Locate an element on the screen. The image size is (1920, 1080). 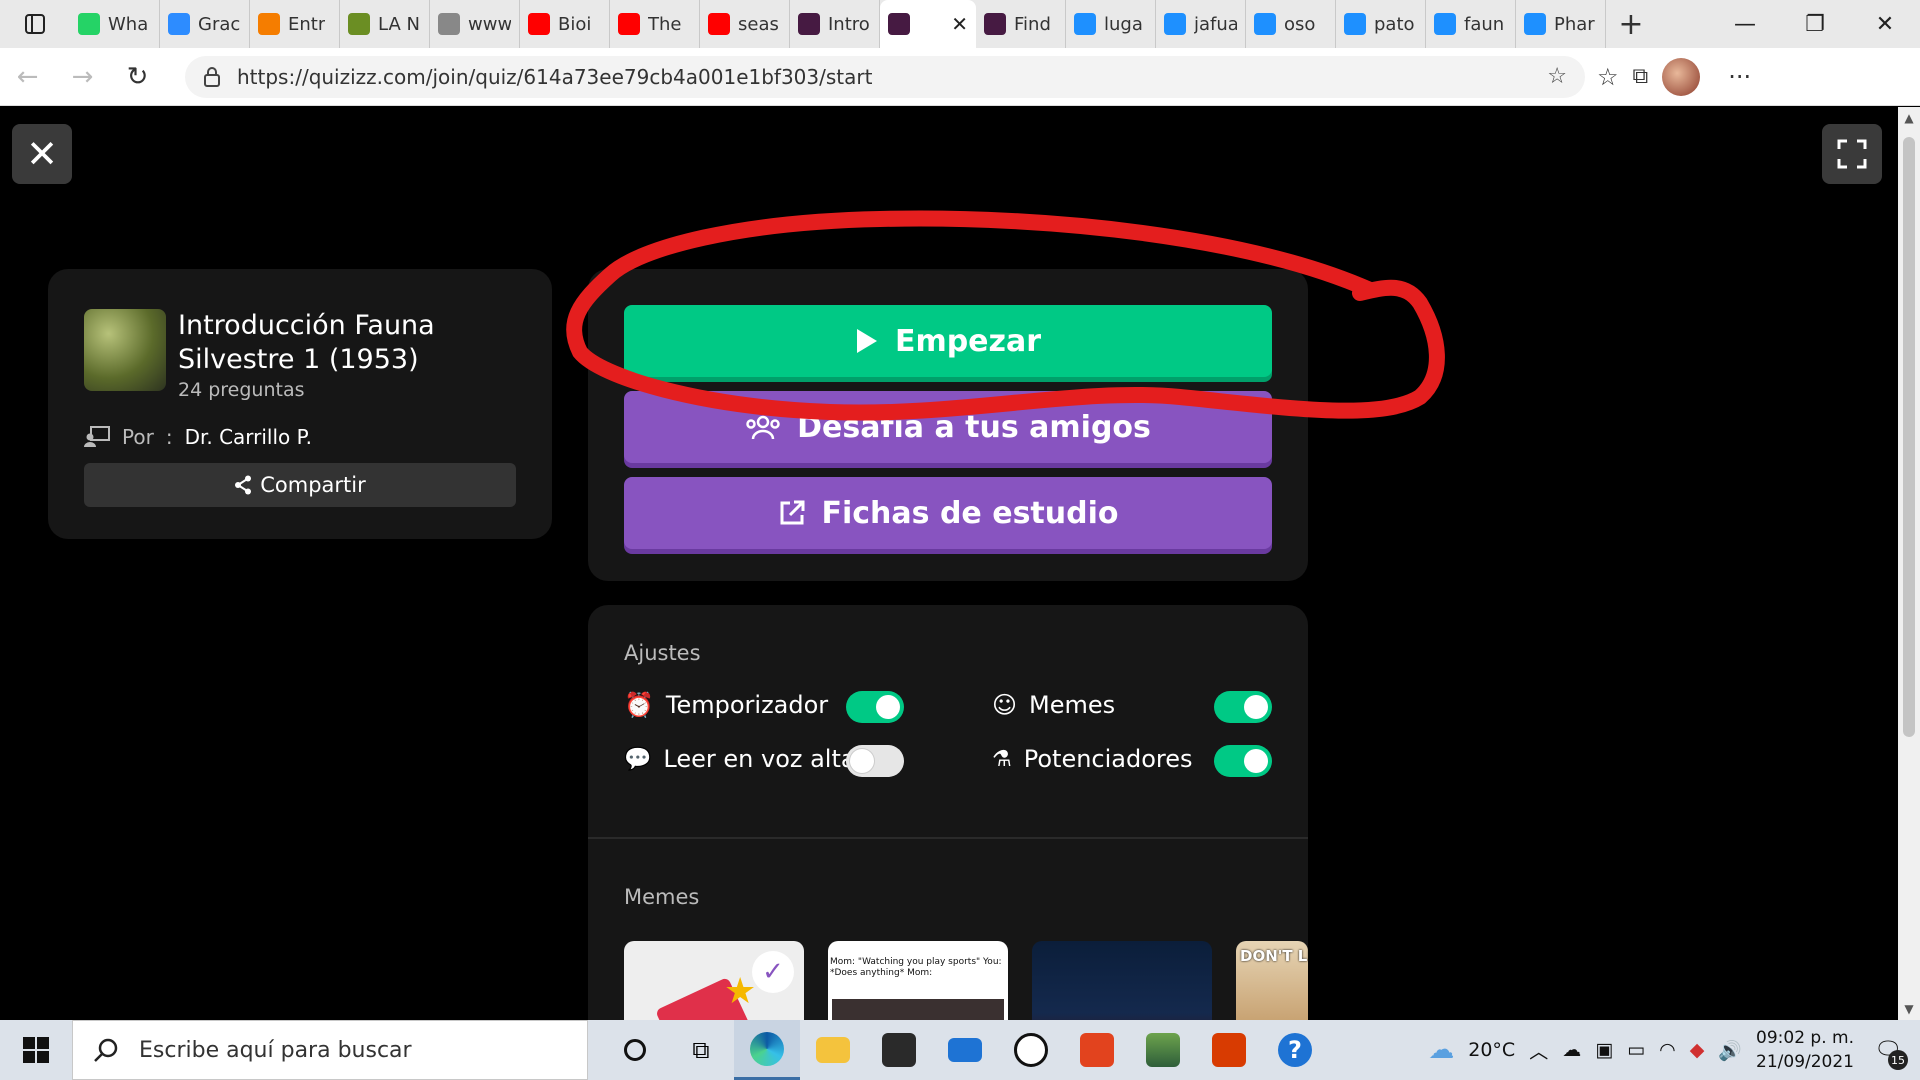
cortana-button is located at coordinates (635, 1050).